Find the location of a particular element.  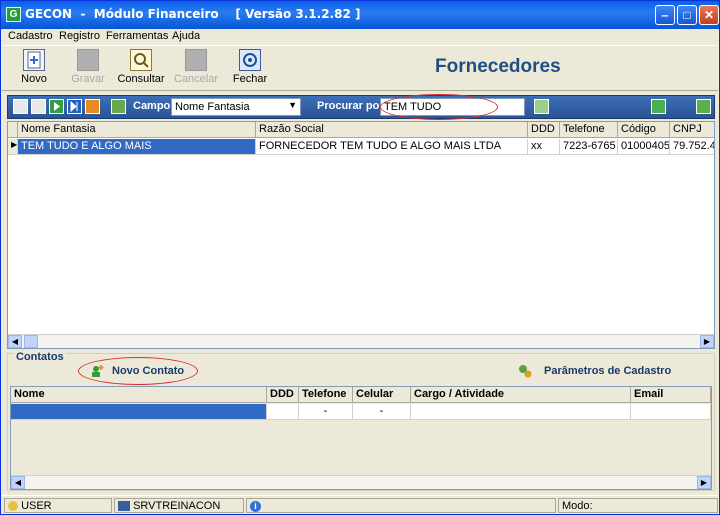

status-bar: USER SRVTREINACON i Modo: is located at coordinates (360, 504).